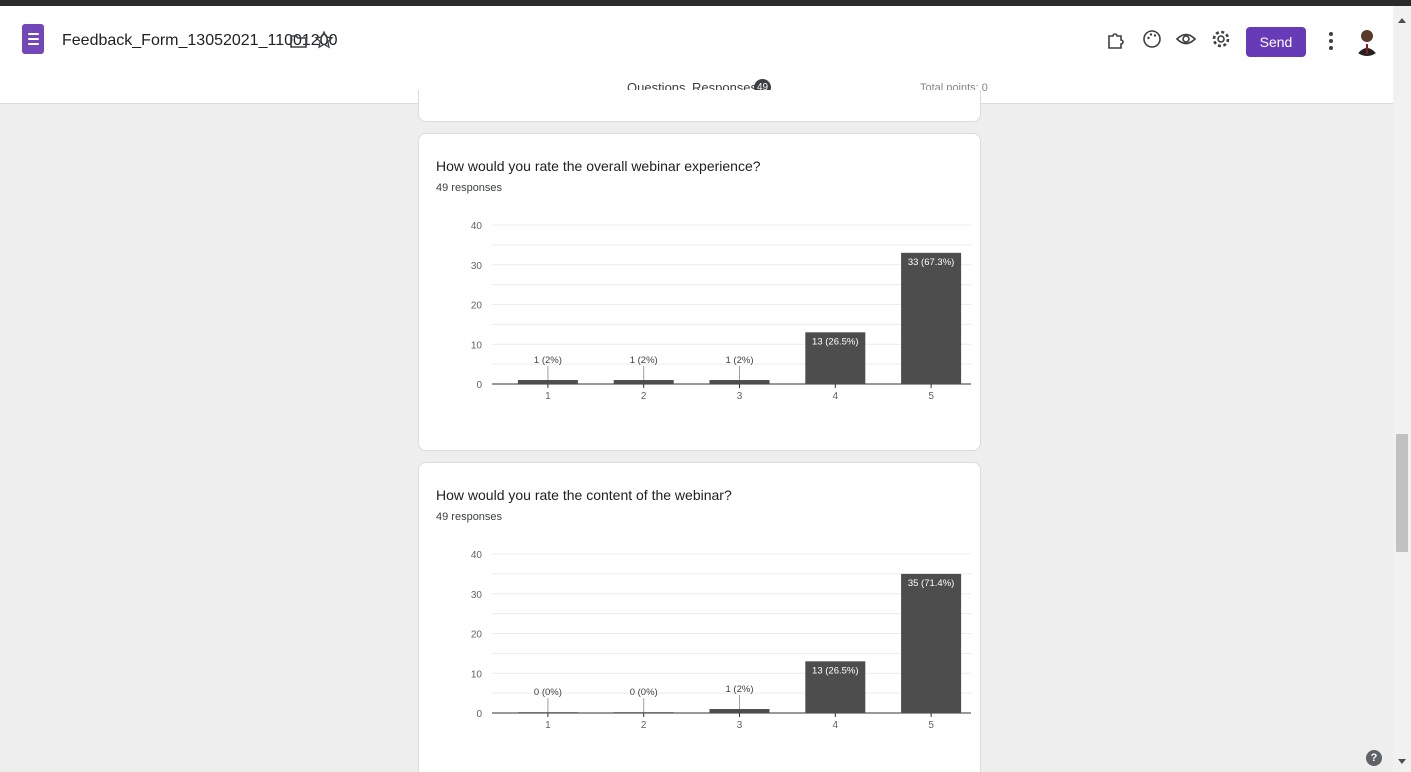 The image size is (1411, 772). What do you see at coordinates (298, 41) in the screenshot?
I see `folder-icon` at bounding box center [298, 41].